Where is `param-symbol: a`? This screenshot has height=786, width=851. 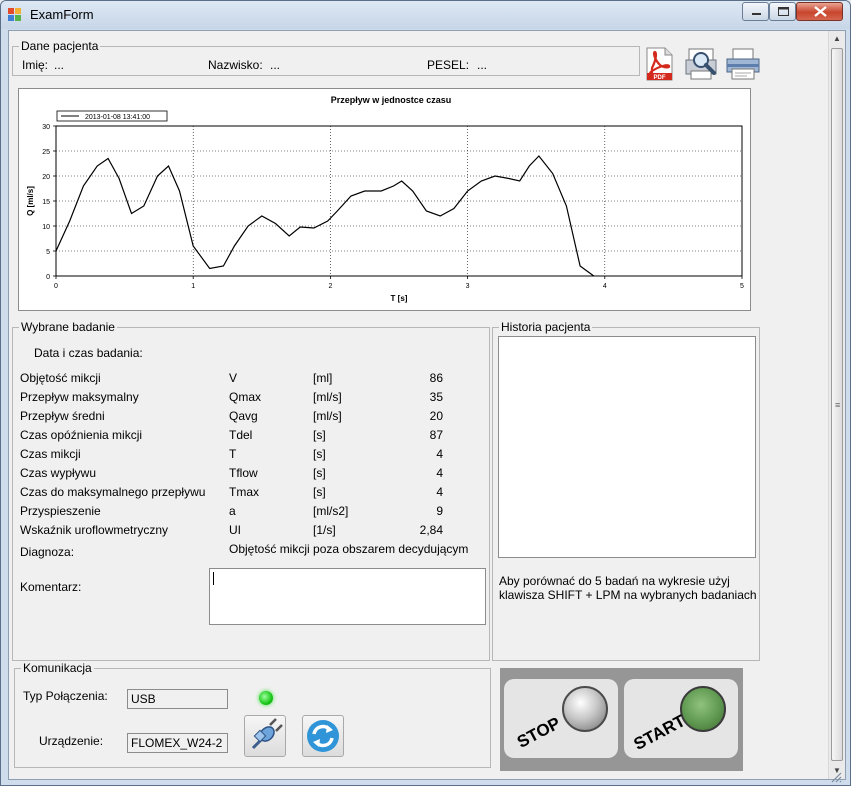
param-symbol: a is located at coordinates (232, 511).